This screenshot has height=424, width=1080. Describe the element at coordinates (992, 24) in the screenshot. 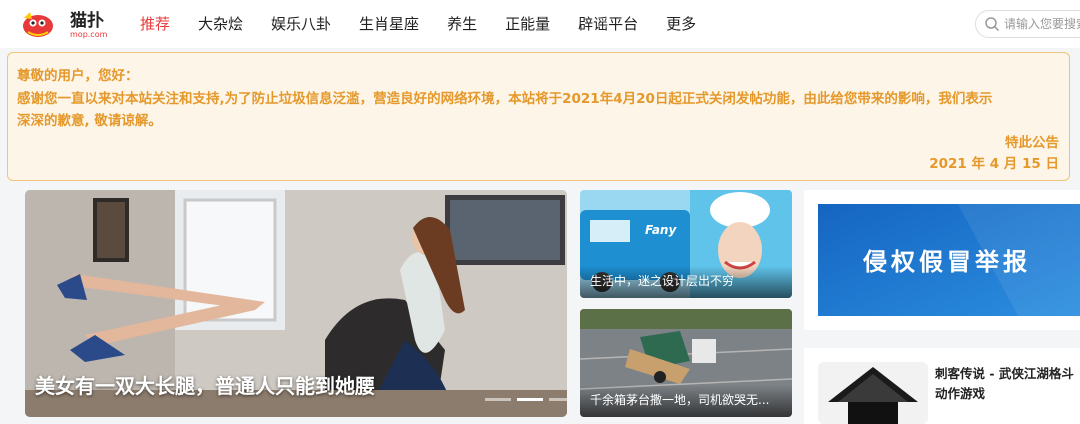

I see `search-icon` at that location.